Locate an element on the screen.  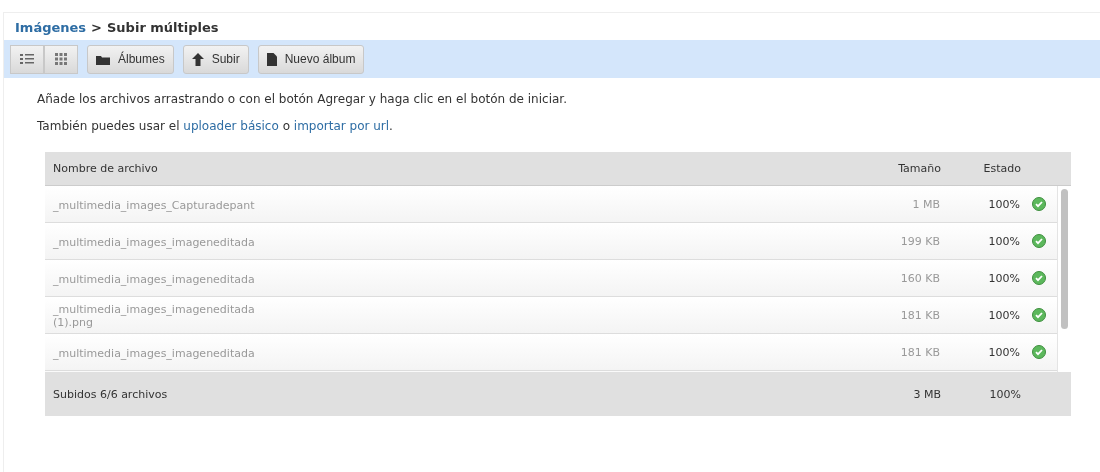
column-header: Nombre de archivo is located at coordinates (105, 168).